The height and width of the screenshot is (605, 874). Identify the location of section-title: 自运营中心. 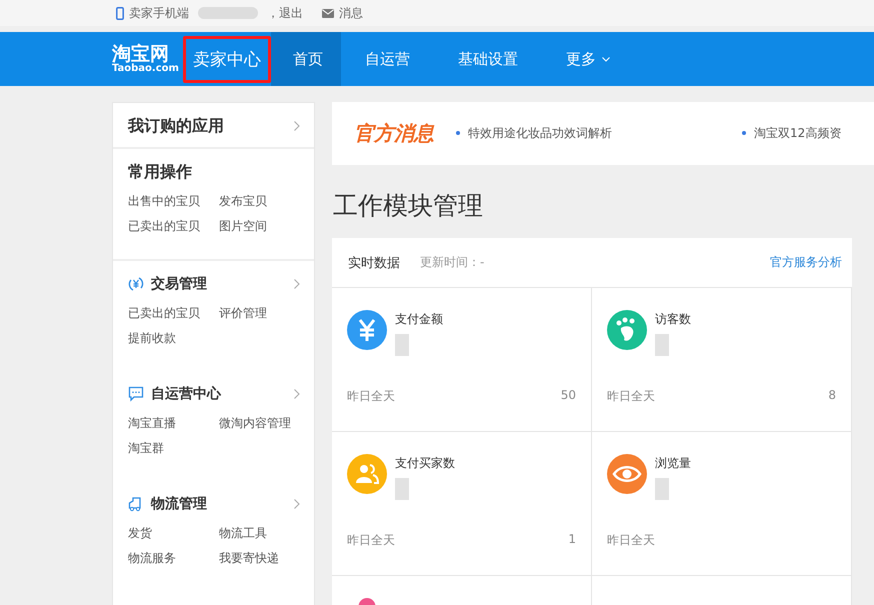
(186, 394).